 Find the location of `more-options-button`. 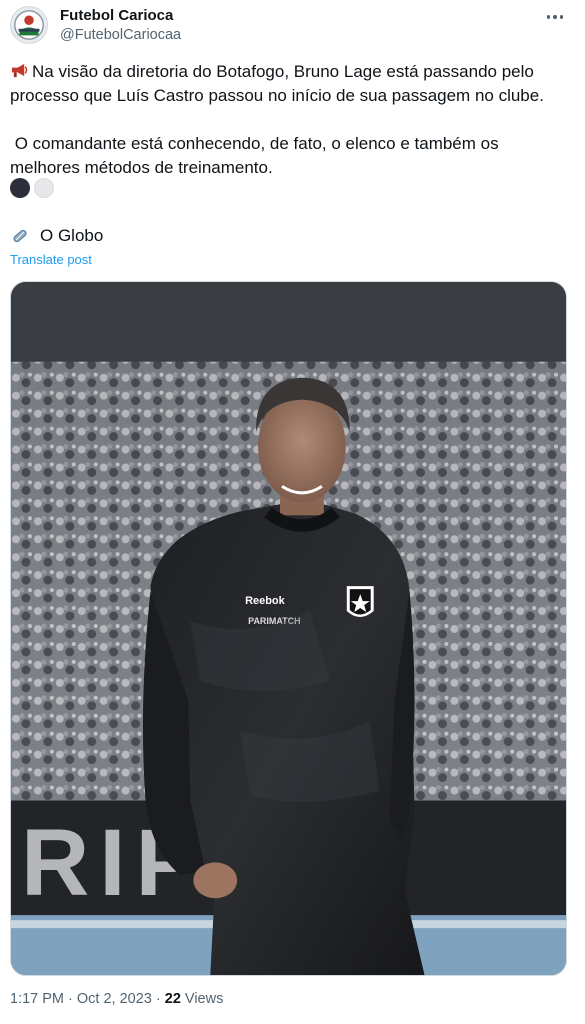

more-options-button is located at coordinates (555, 17).